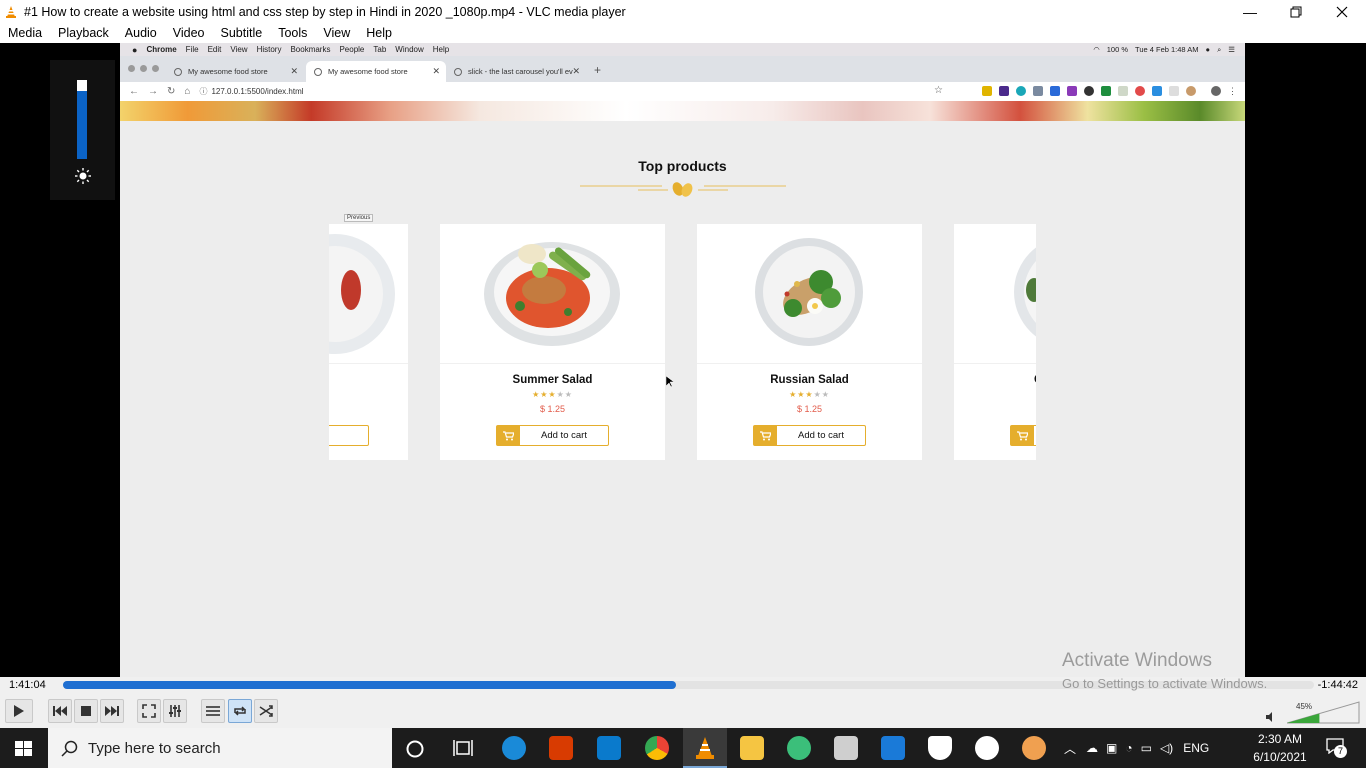 The image size is (1366, 768). I want to click on time-remaining: -1:44:42, so click(1338, 685).